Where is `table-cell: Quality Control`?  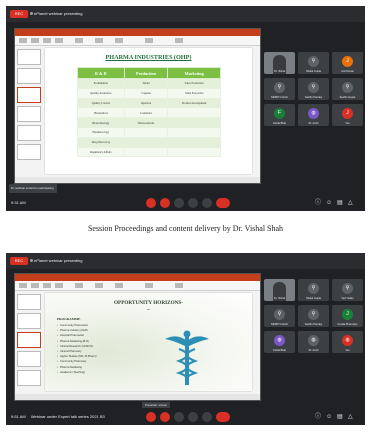 table-cell: Quality Control is located at coordinates (101, 103).